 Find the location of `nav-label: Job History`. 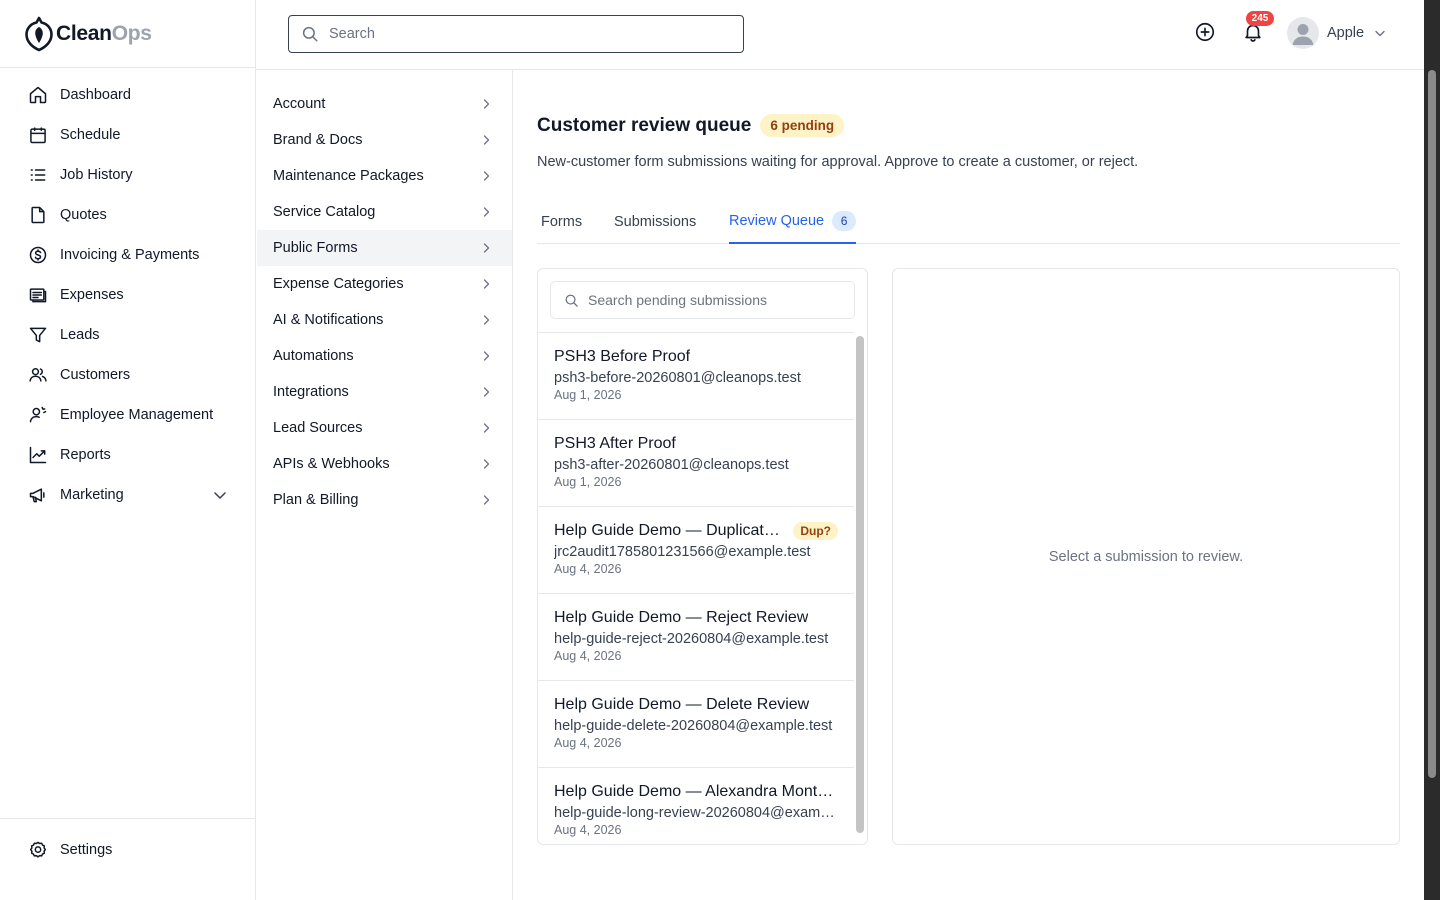

nav-label: Job History is located at coordinates (96, 175).